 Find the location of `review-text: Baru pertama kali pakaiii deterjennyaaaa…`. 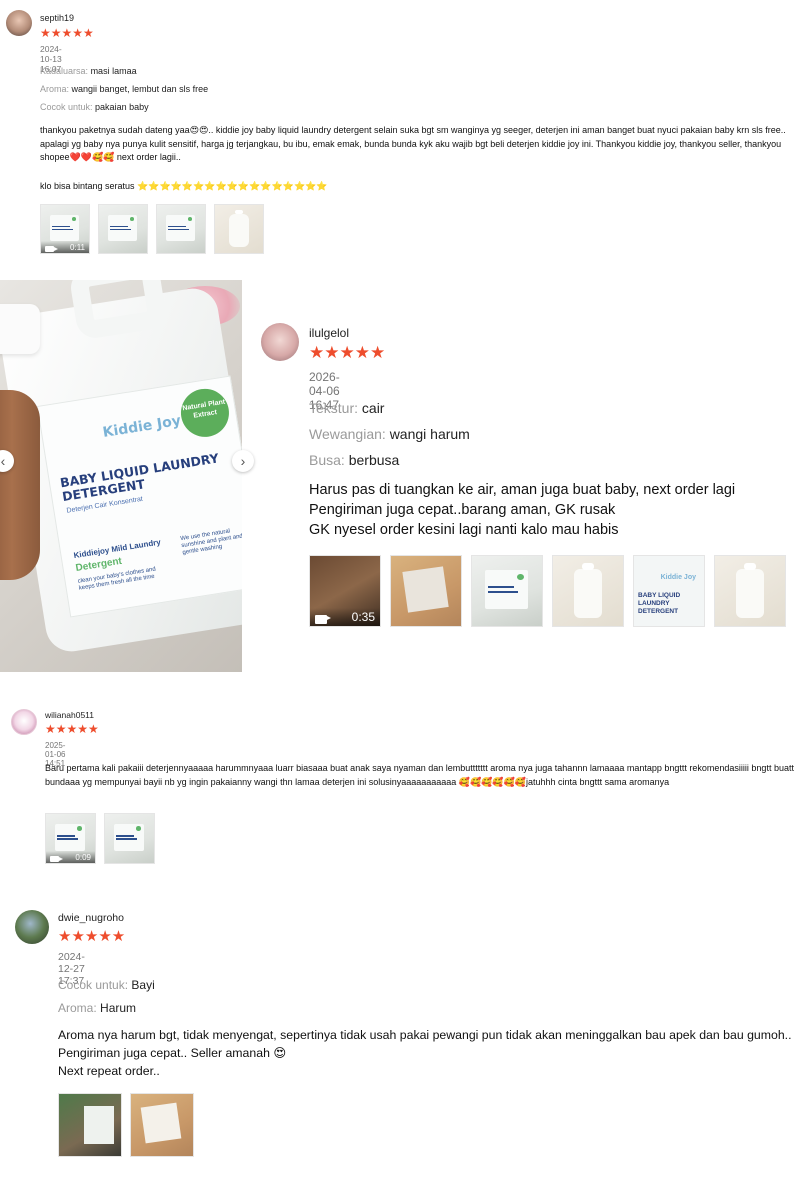

review-text: Baru pertama kali pakaiii deterjennyaaaa… is located at coordinates (419, 775).